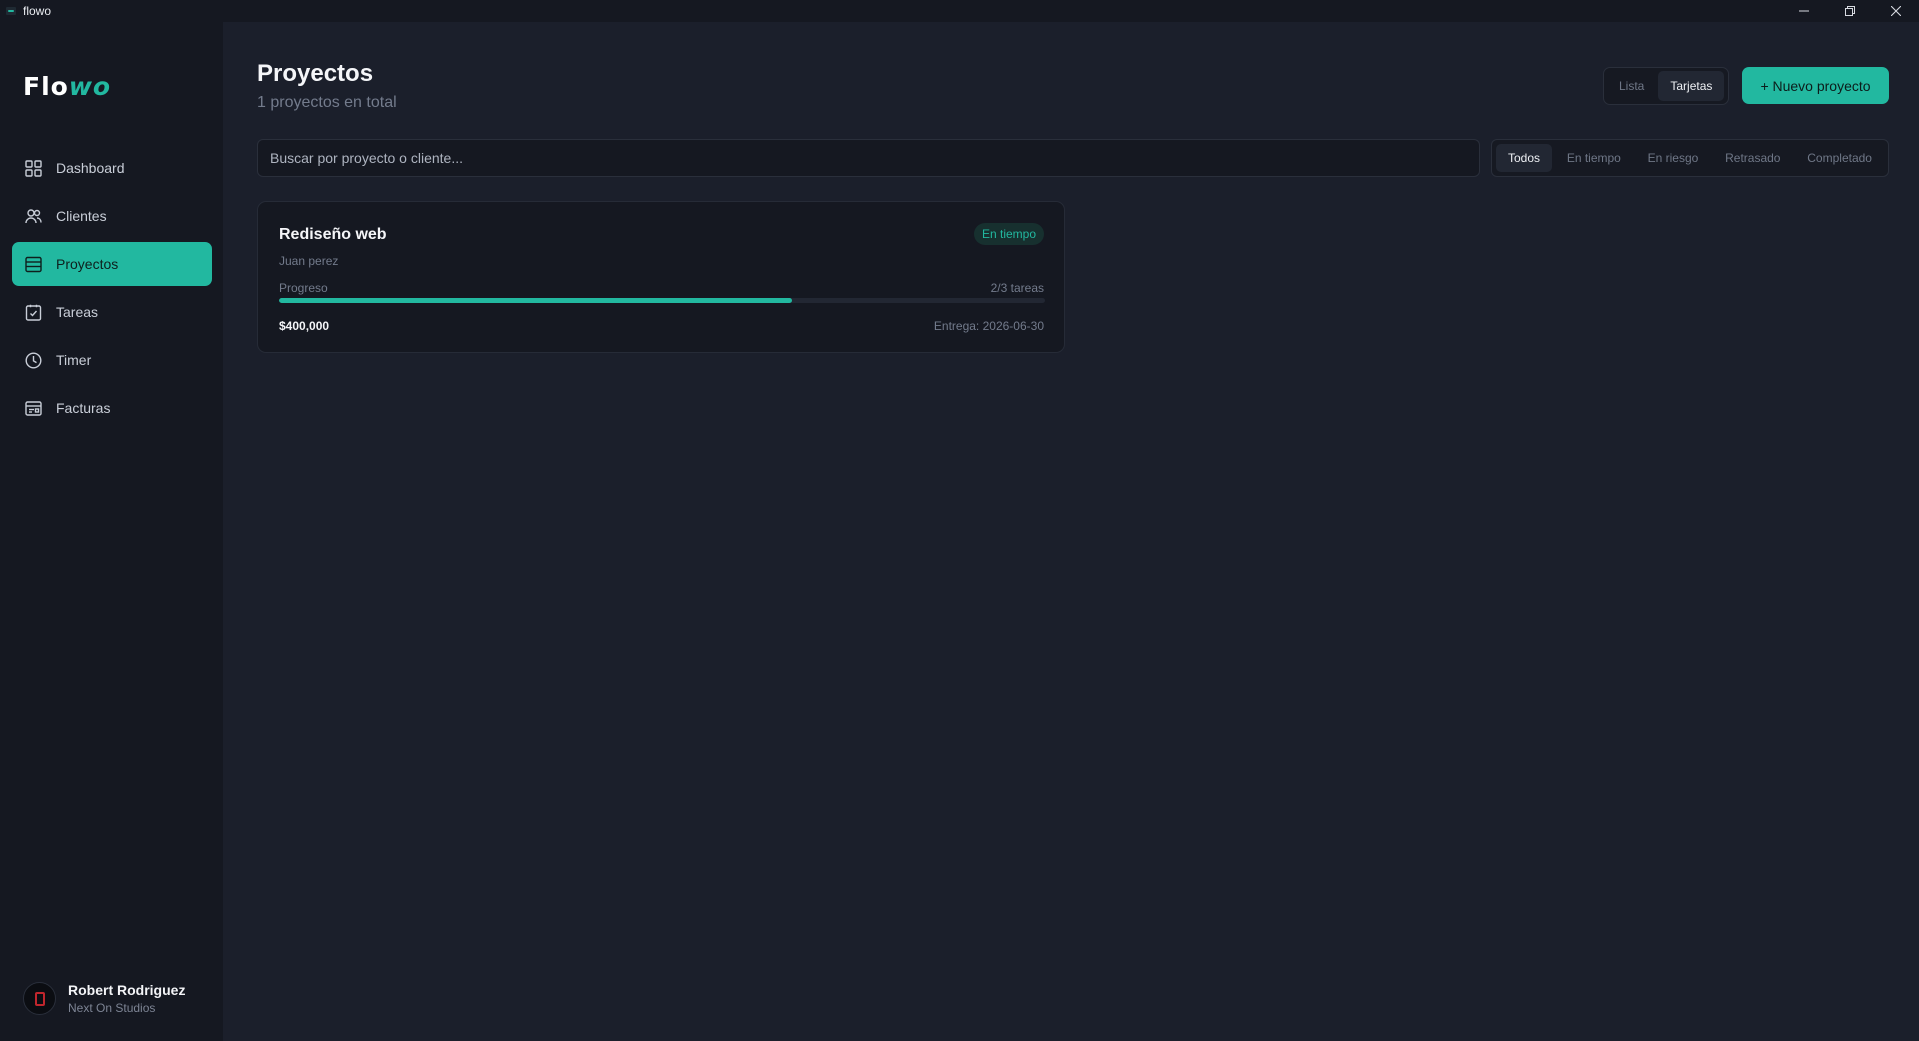  What do you see at coordinates (39, 998) in the screenshot?
I see `avatar` at bounding box center [39, 998].